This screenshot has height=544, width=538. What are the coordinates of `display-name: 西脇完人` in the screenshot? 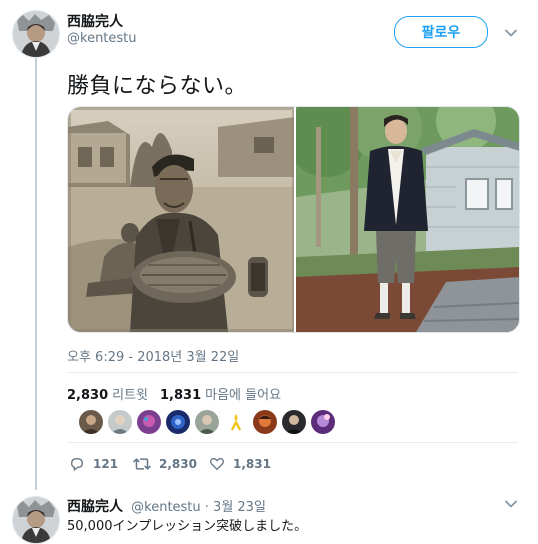 It's located at (102, 22).